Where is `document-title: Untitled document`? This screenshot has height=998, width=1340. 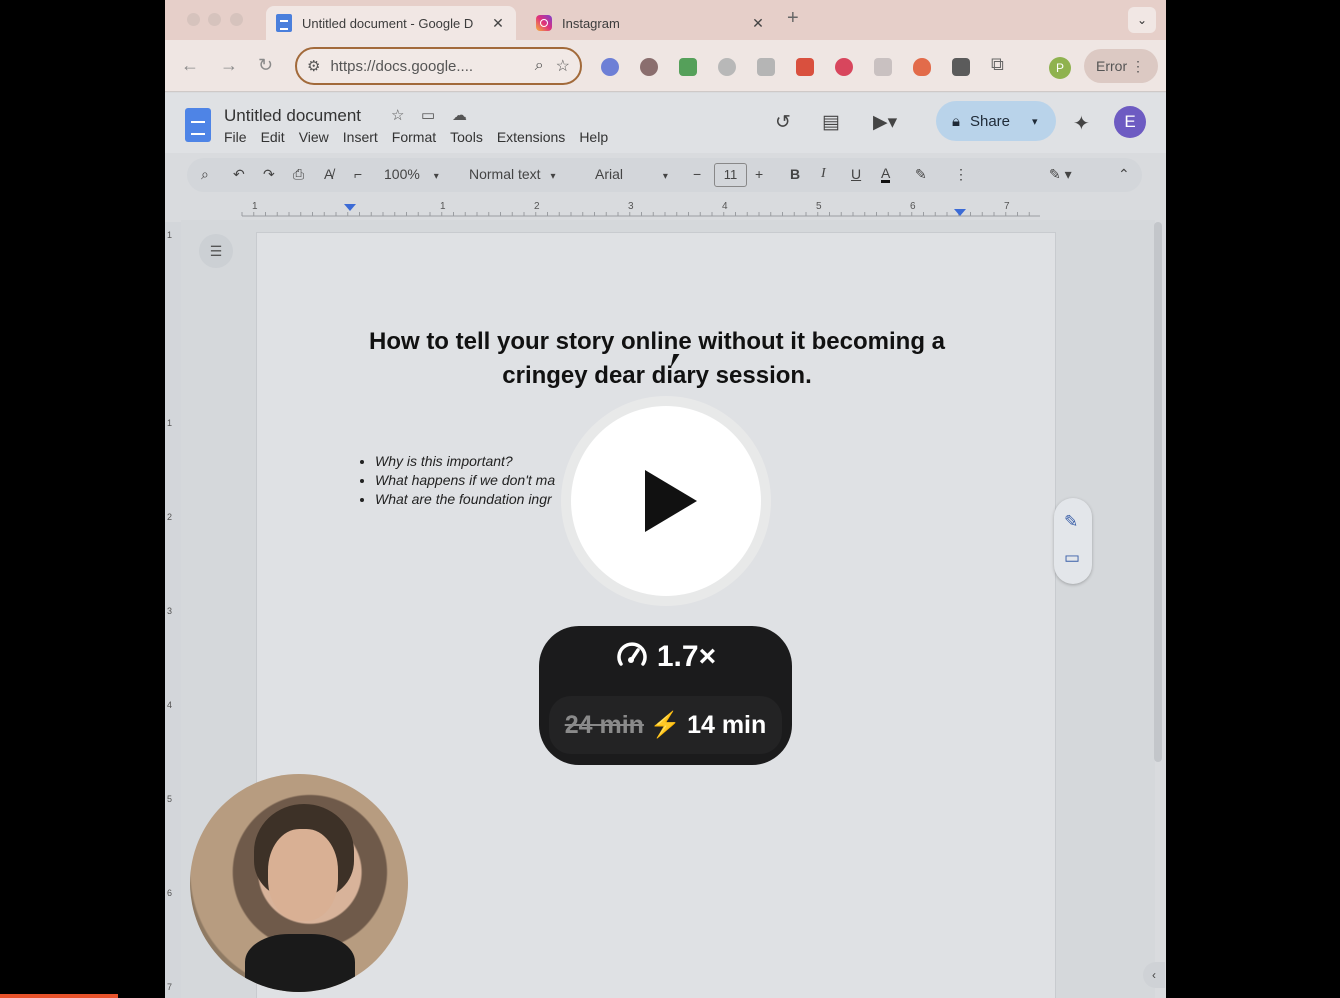 document-title: Untitled document is located at coordinates (292, 116).